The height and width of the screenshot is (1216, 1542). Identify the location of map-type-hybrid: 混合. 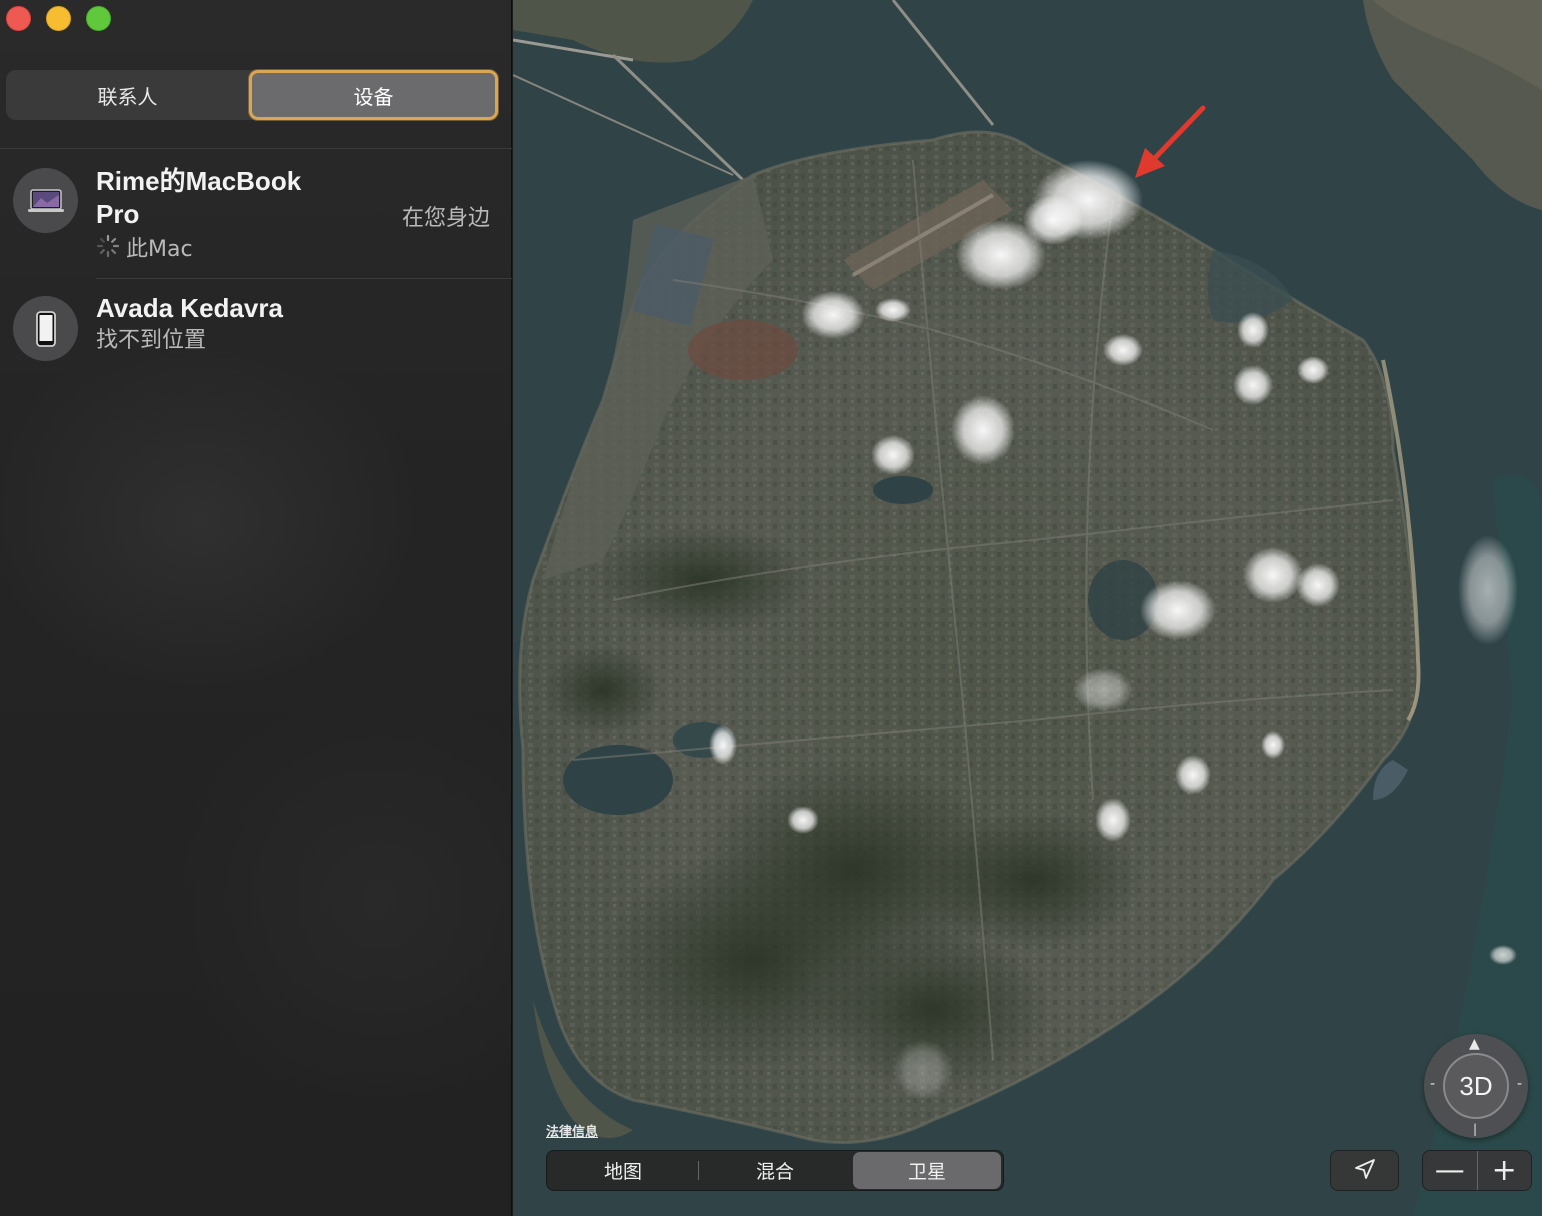
(775, 1170).